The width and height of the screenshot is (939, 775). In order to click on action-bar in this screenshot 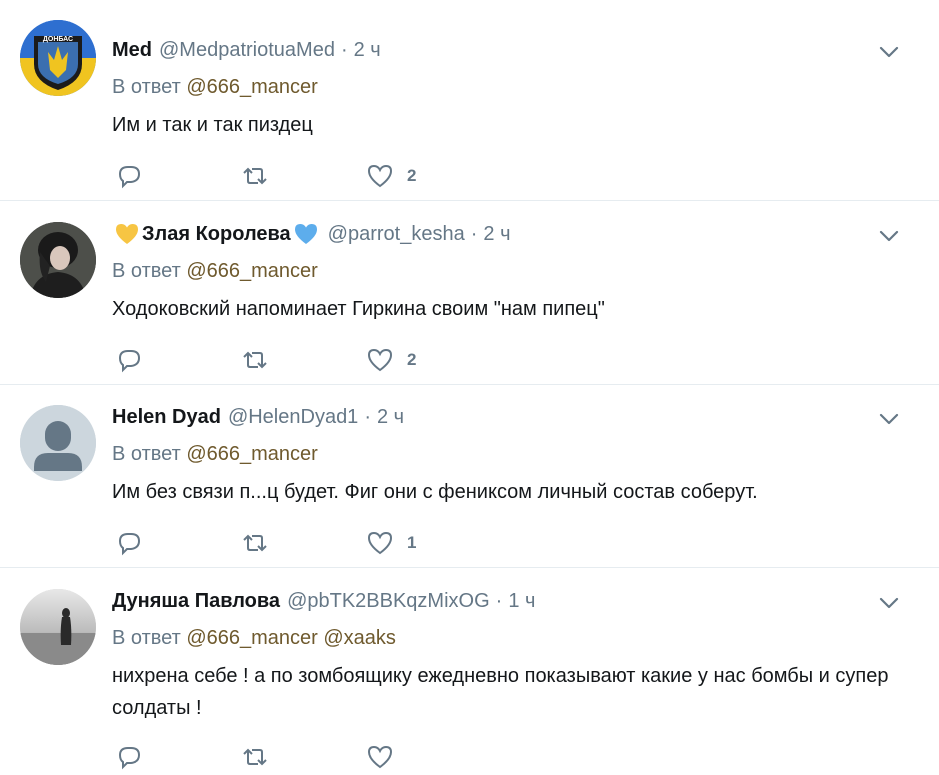, I will do `click(312, 757)`.